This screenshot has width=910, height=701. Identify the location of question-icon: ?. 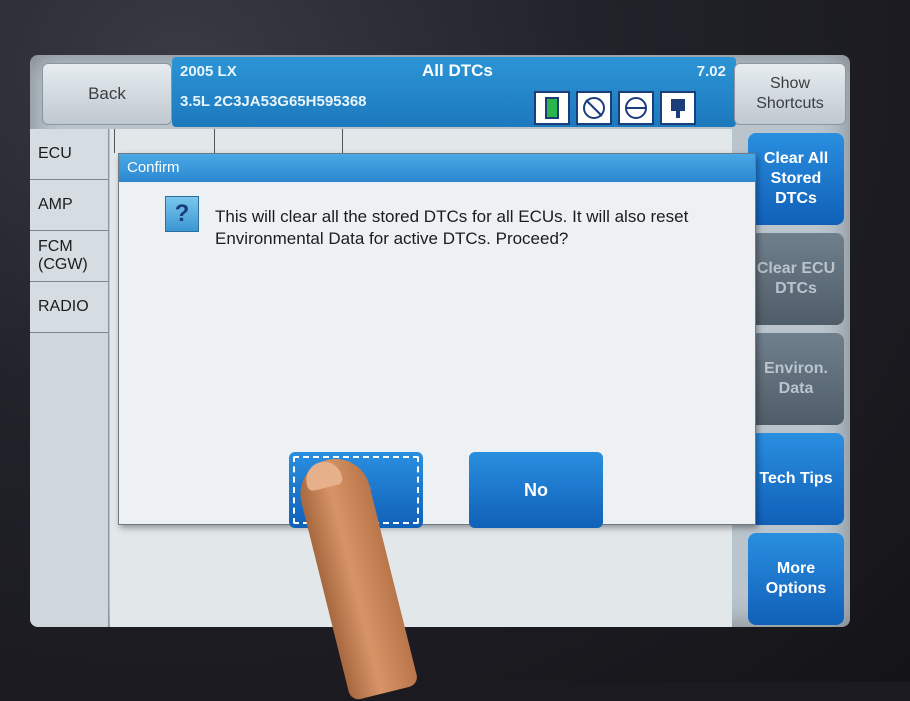
(182, 214).